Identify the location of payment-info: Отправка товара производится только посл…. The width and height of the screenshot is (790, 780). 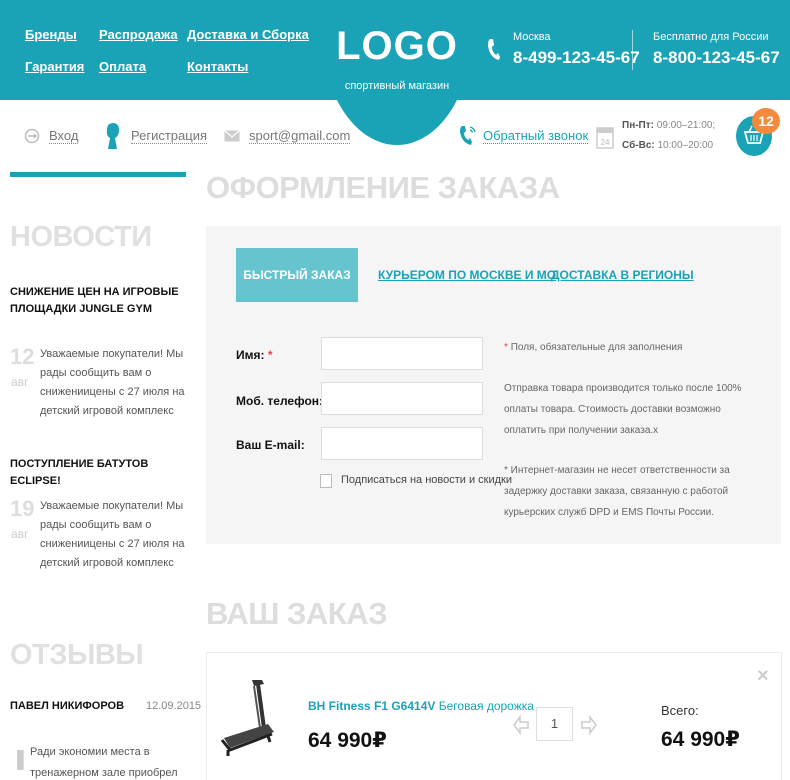
(623, 409).